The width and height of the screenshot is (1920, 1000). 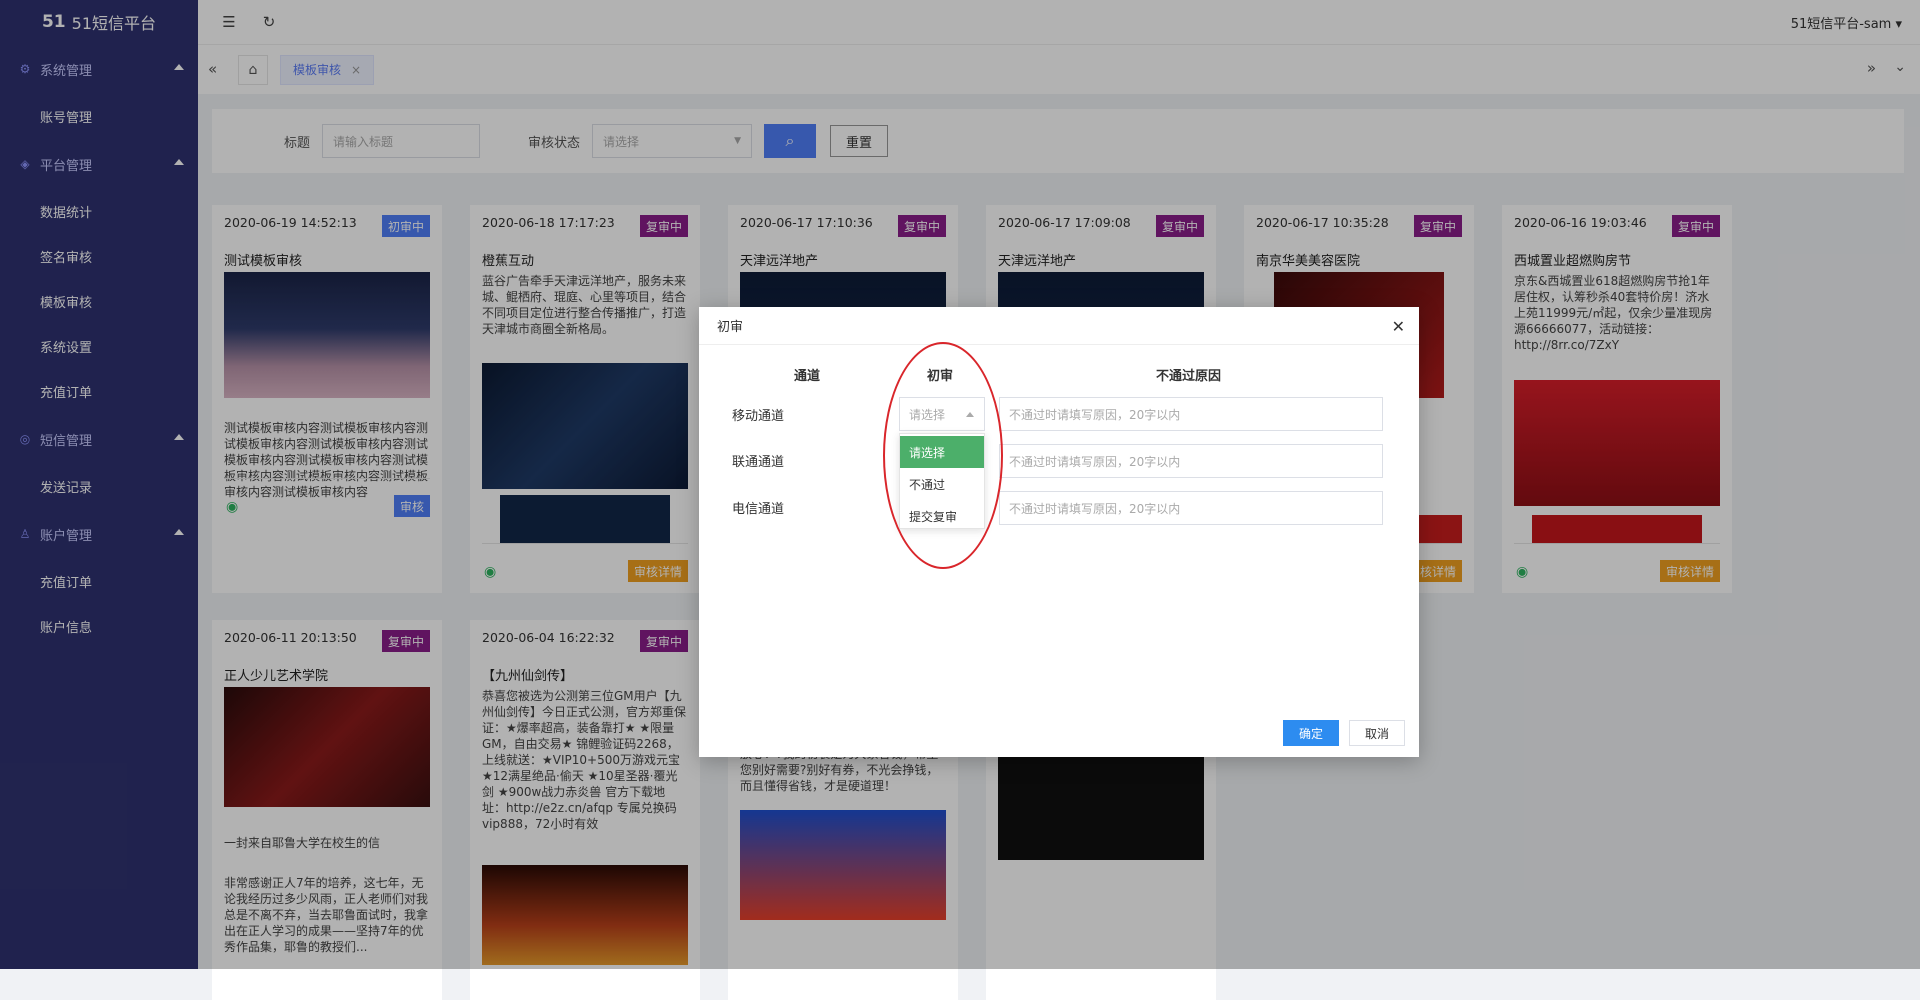 I want to click on confirm-button: 确定, so click(x=1311, y=733).